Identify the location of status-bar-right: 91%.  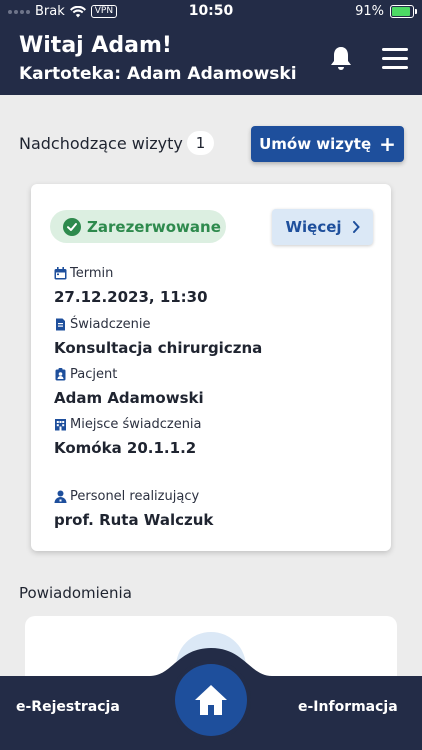
(386, 11).